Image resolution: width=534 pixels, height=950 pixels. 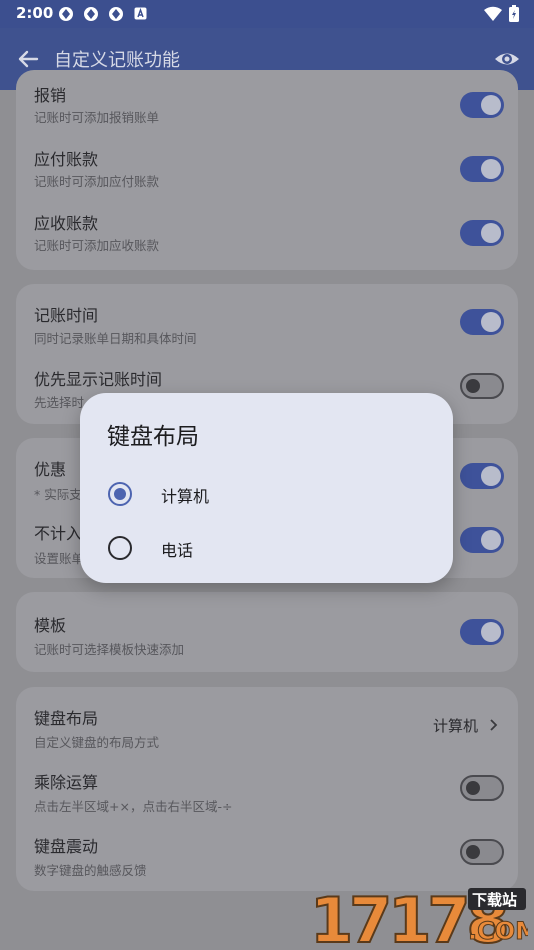 I want to click on setting-row-multiply-divide: 乘除运算 点击左半区域+×，点击右半区域-÷, so click(x=267, y=791).